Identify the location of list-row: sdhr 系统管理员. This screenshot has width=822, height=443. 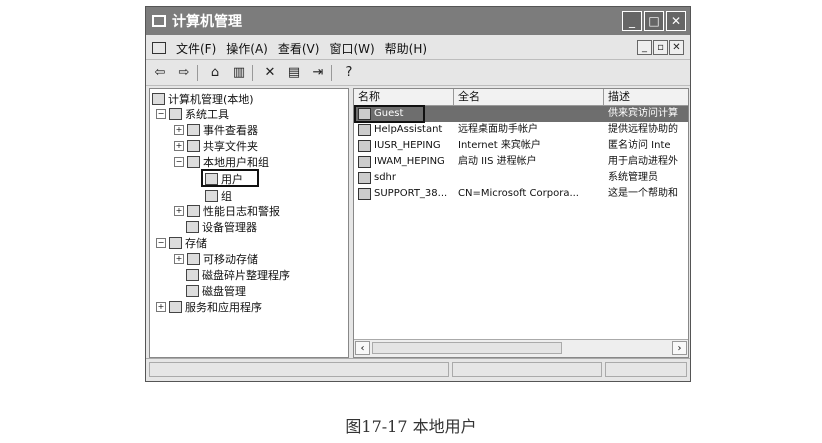
(521, 178).